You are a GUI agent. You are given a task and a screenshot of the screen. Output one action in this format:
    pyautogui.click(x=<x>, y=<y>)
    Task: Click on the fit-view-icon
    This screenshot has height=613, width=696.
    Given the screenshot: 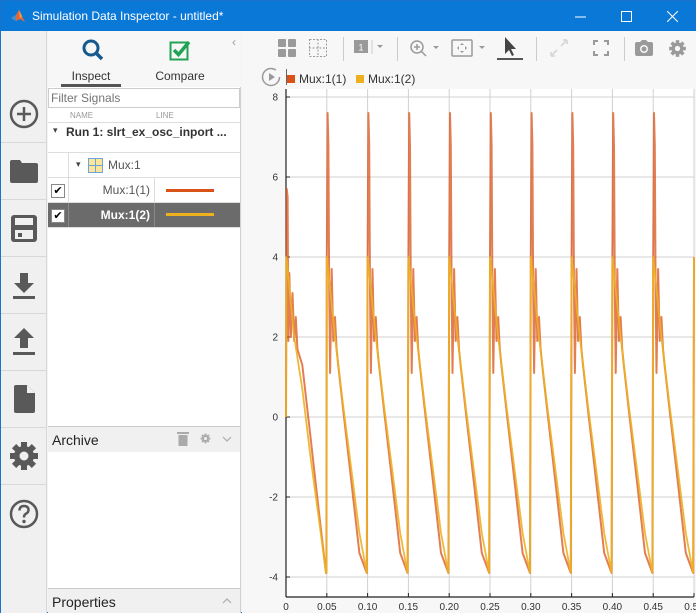 What is the action you would take?
    pyautogui.click(x=468, y=48)
    